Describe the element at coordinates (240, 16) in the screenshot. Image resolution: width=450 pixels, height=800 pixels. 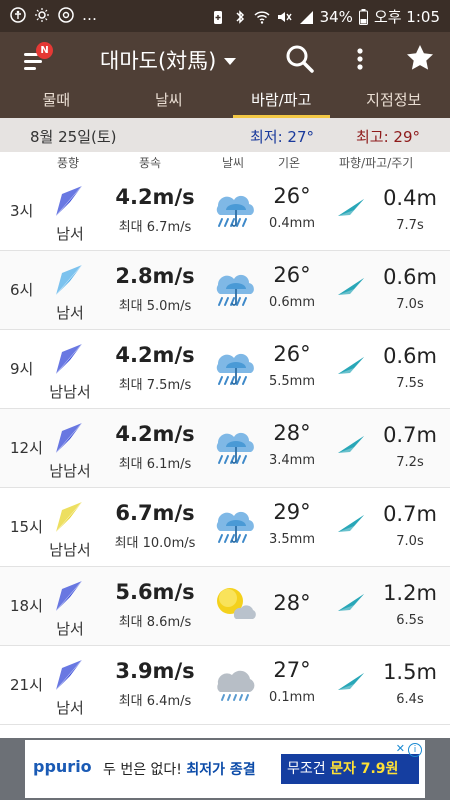
I see `bluetooth-icon` at that location.